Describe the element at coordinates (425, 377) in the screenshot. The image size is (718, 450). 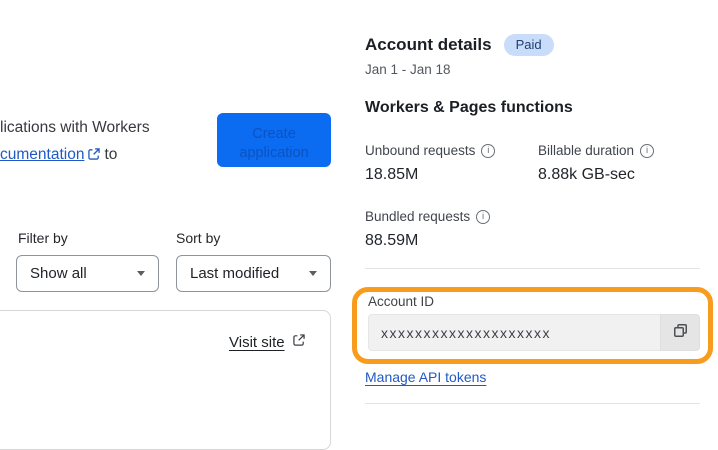
I see `manage-api-tokens-link: Manage API tokens` at that location.